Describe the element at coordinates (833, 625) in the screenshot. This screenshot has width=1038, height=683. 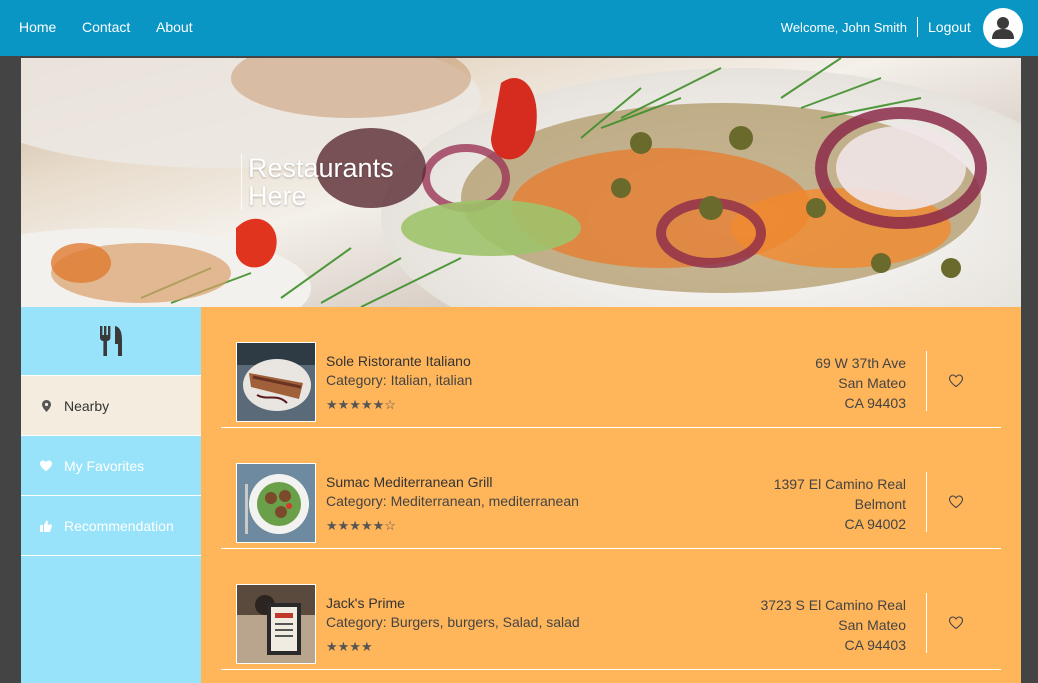
I see `restaurant-address: 3723 S El Camino Real San Mateo CA 94403` at that location.